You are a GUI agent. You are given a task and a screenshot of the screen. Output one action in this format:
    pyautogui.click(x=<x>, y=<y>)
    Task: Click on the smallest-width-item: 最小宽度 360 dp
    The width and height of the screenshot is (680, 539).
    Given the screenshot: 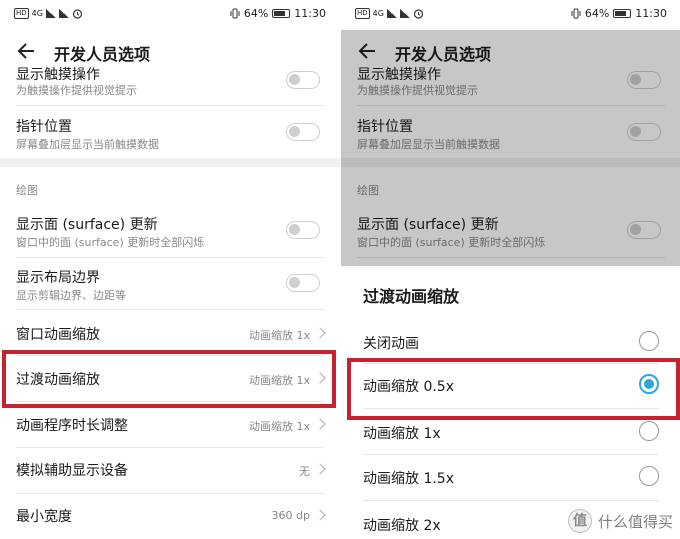 What is the action you would take?
    pyautogui.click(x=170, y=516)
    